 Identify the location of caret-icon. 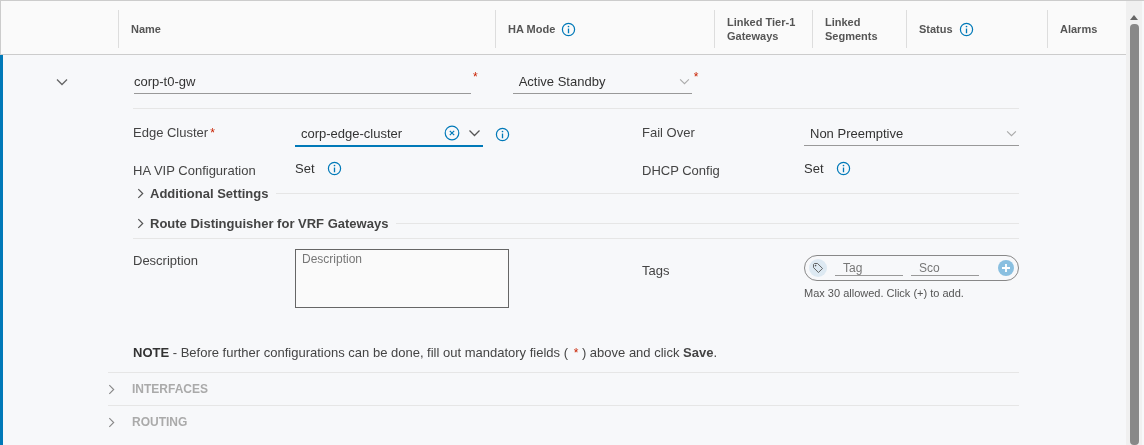
(474, 133).